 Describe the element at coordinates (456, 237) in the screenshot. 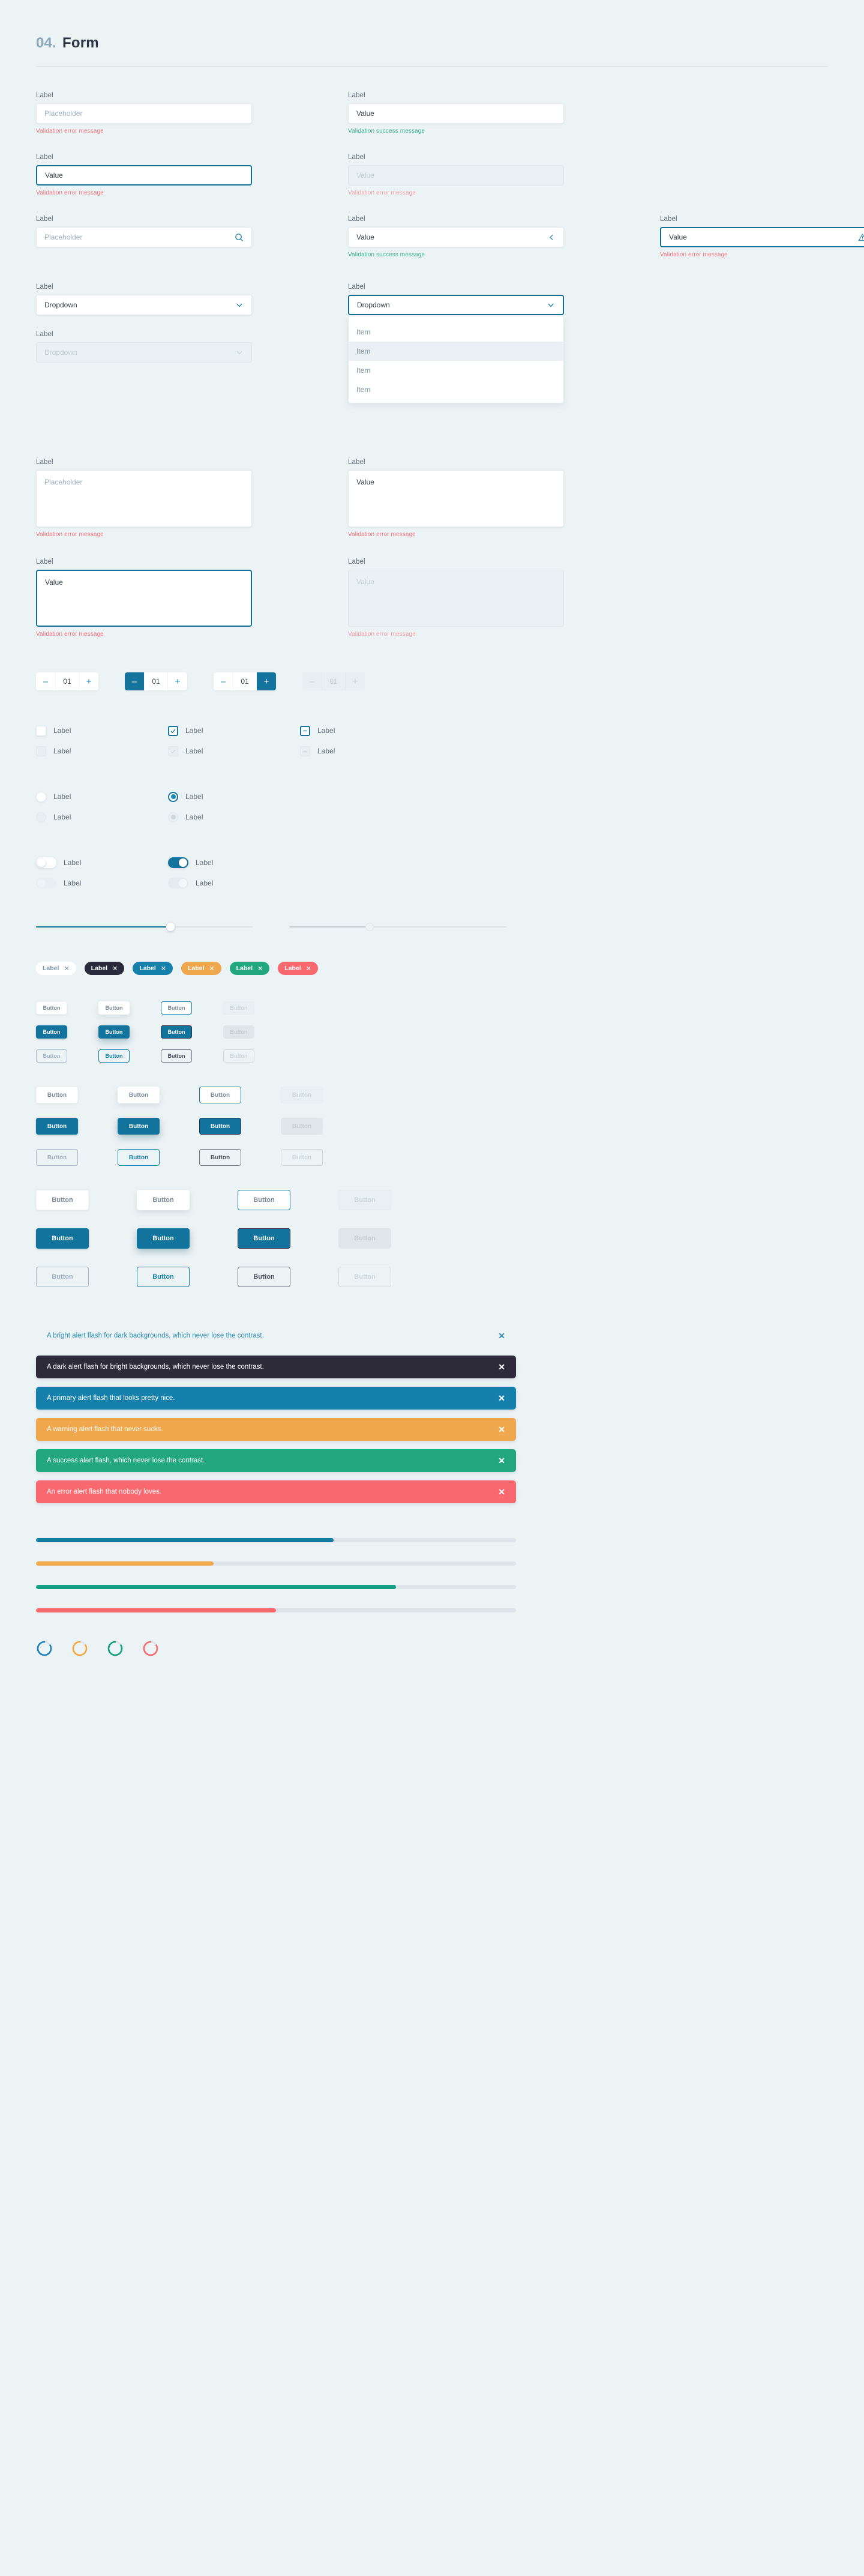

I see `text-input-with-chevron: Value` at that location.